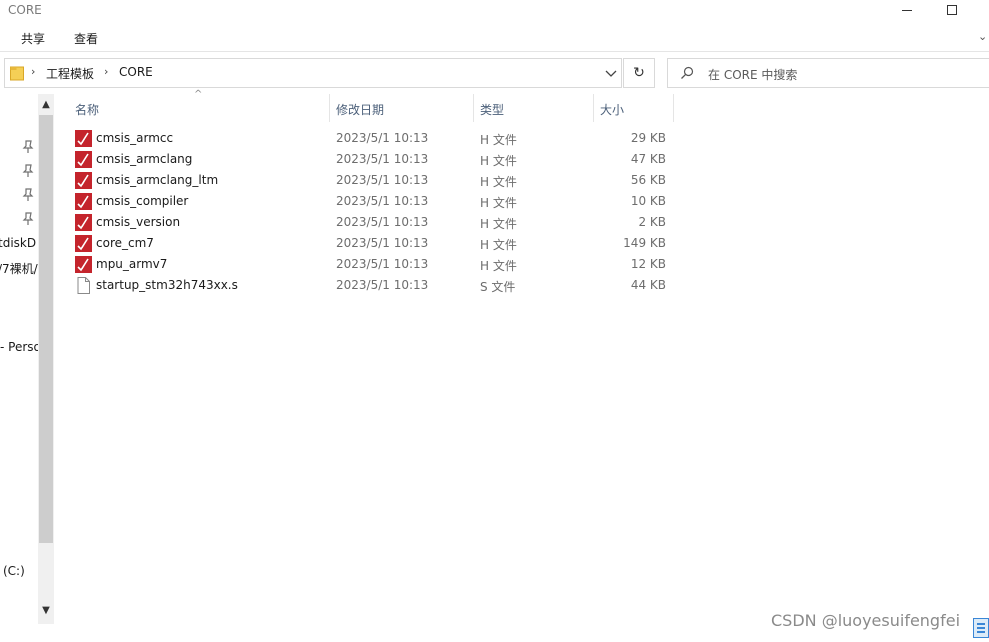 Image resolution: width=989 pixels, height=642 pixels. What do you see at coordinates (86, 38) in the screenshot?
I see `tab-view: 查看` at bounding box center [86, 38].